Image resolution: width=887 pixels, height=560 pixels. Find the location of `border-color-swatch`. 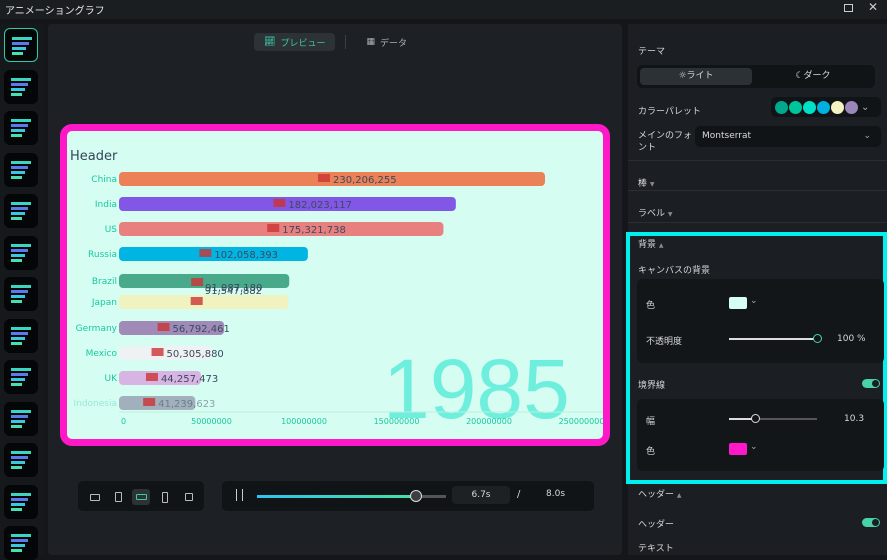

border-color-swatch is located at coordinates (738, 449).